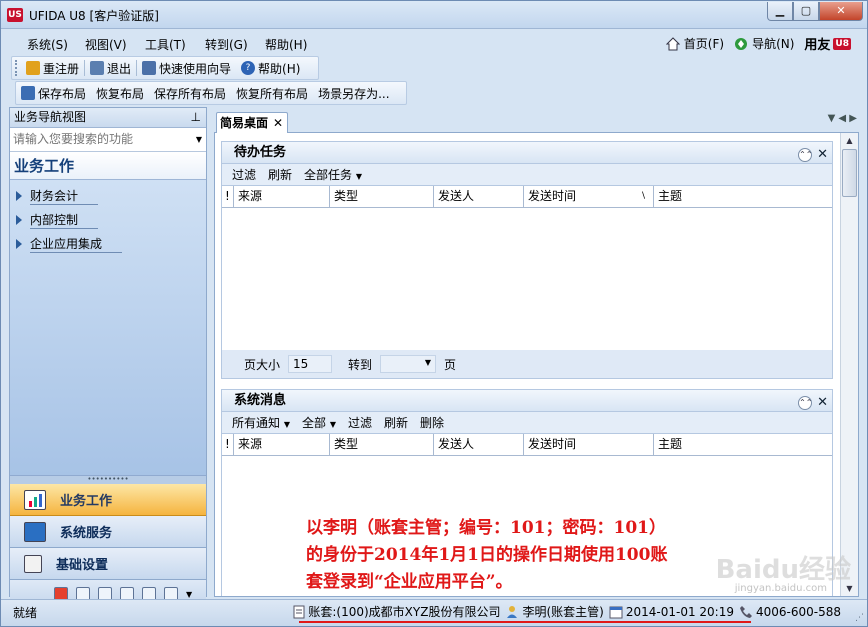 This screenshot has width=868, height=627. I want to click on relogin-button: 重注册, so click(52, 68).